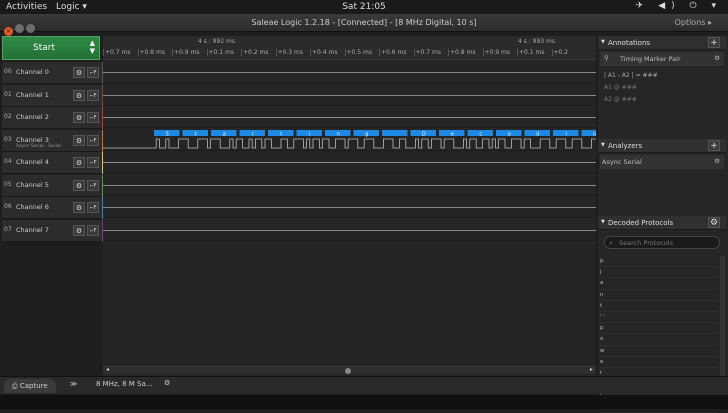 This screenshot has height=413, width=728. What do you see at coordinates (560, 52) in the screenshot?
I see `ruler-tick: +0.2` at bounding box center [560, 52].